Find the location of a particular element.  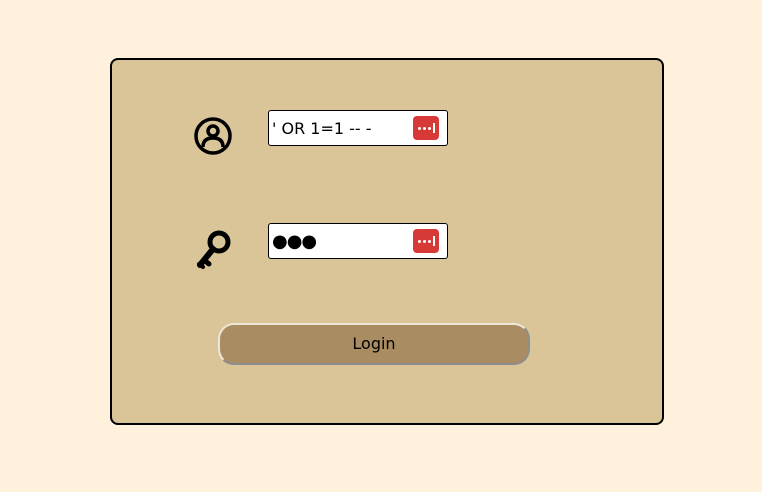

username-field: ' OR 1=1 -- - is located at coordinates (358, 128).